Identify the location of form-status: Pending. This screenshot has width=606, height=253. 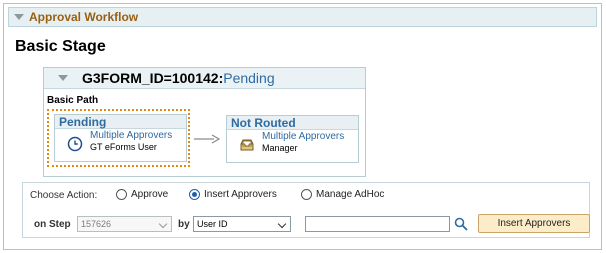
(249, 78).